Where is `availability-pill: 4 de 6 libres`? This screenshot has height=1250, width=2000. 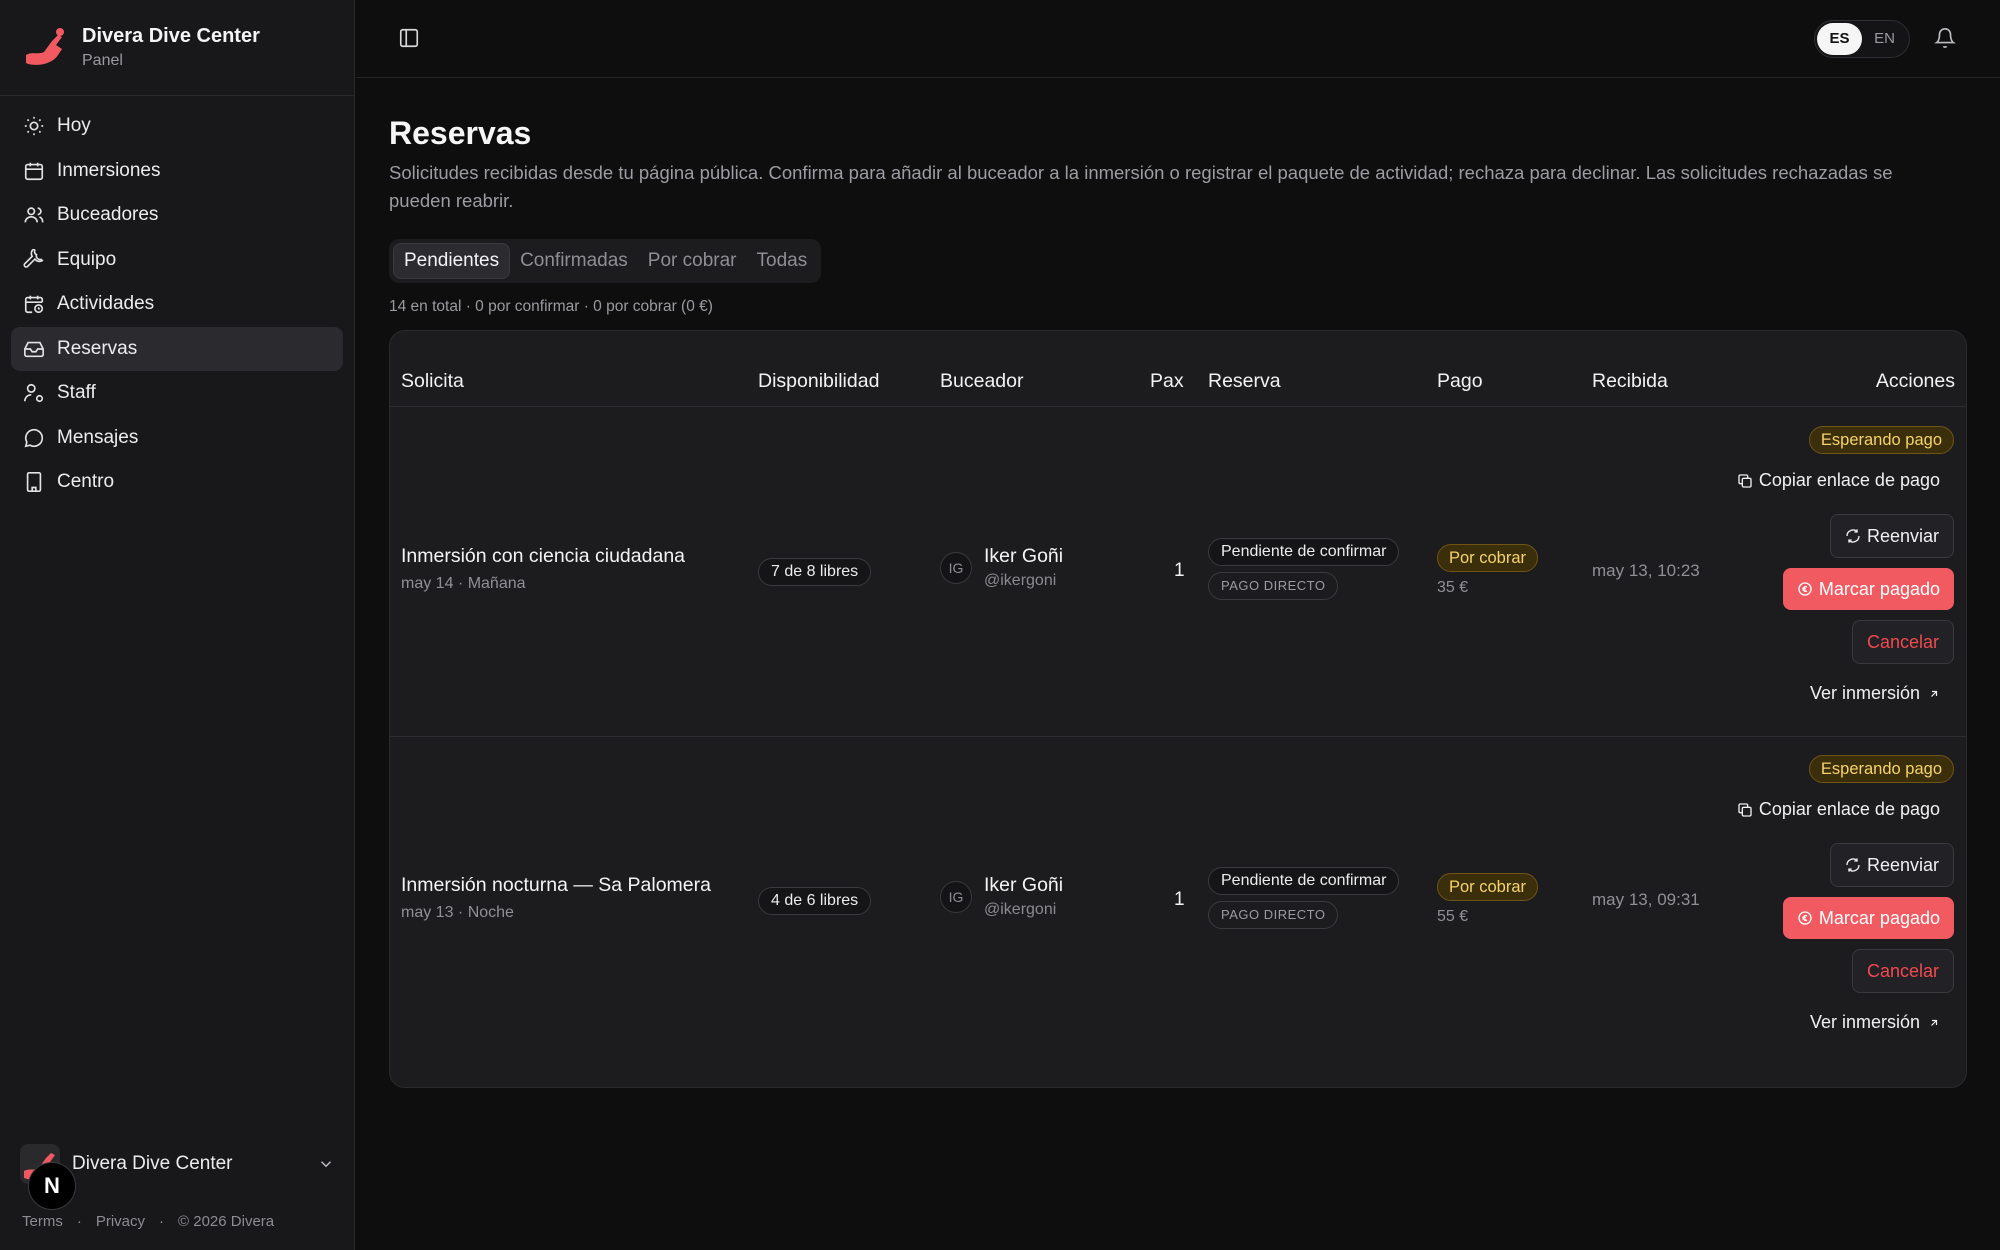
availability-pill: 4 de 6 libres is located at coordinates (815, 901).